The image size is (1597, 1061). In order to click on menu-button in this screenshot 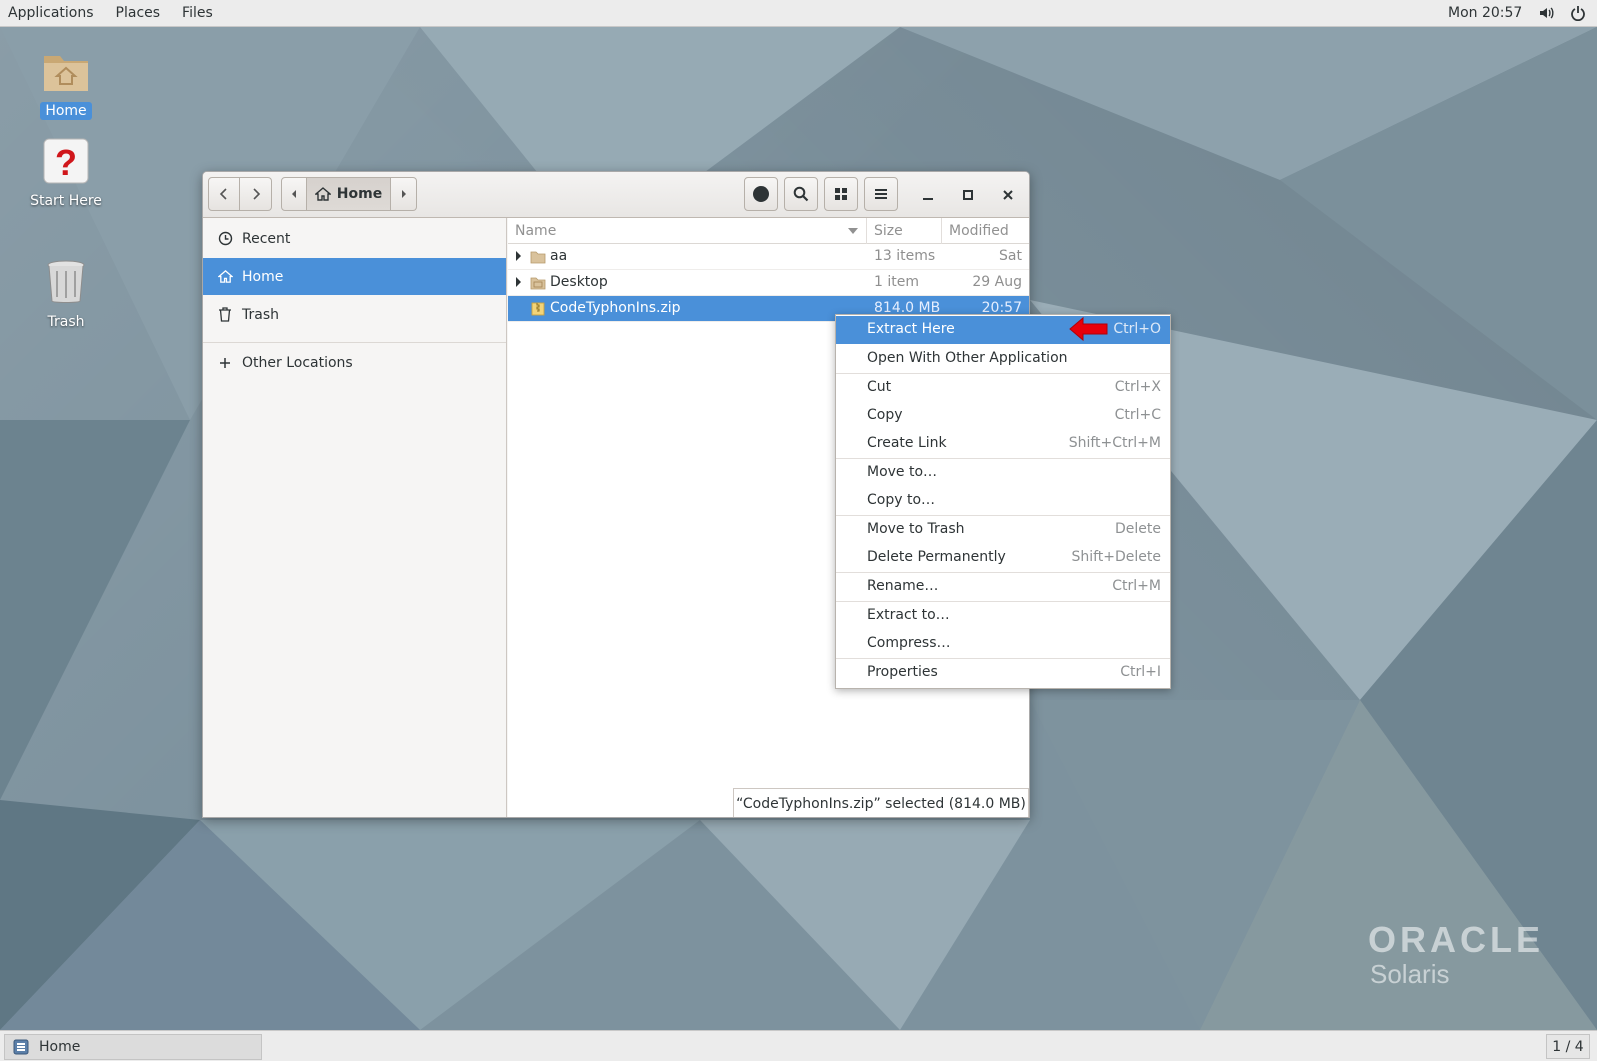, I will do `click(881, 194)`.